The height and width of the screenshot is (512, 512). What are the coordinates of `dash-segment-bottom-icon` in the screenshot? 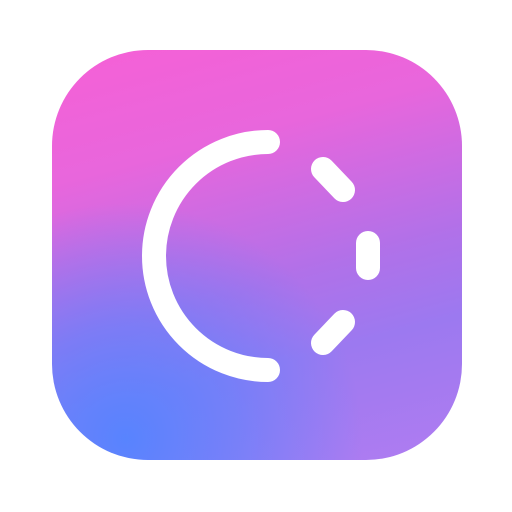 It's located at (333, 332).